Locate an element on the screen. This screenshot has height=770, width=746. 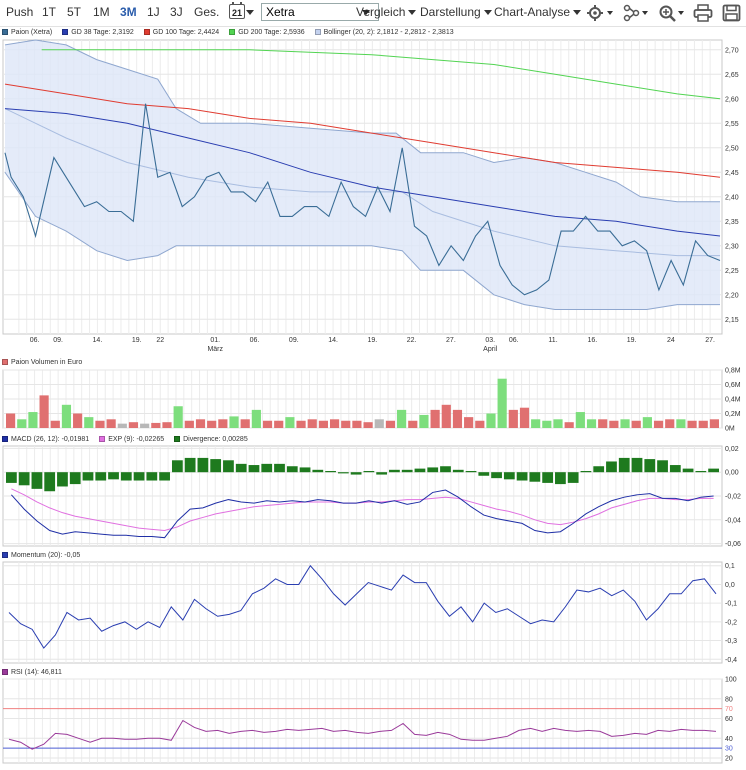
x-tick-month-label: April is located at coordinates (490, 349).